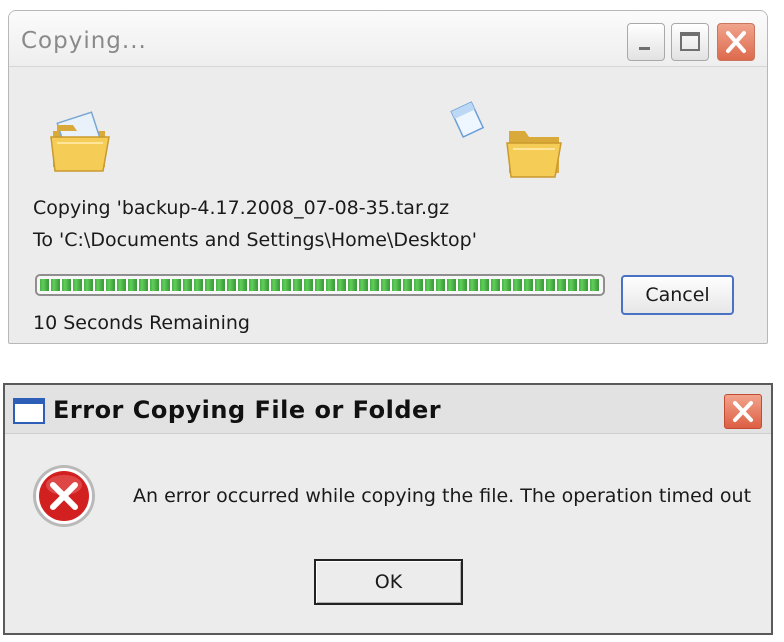  I want to click on error-icon, so click(64, 496).